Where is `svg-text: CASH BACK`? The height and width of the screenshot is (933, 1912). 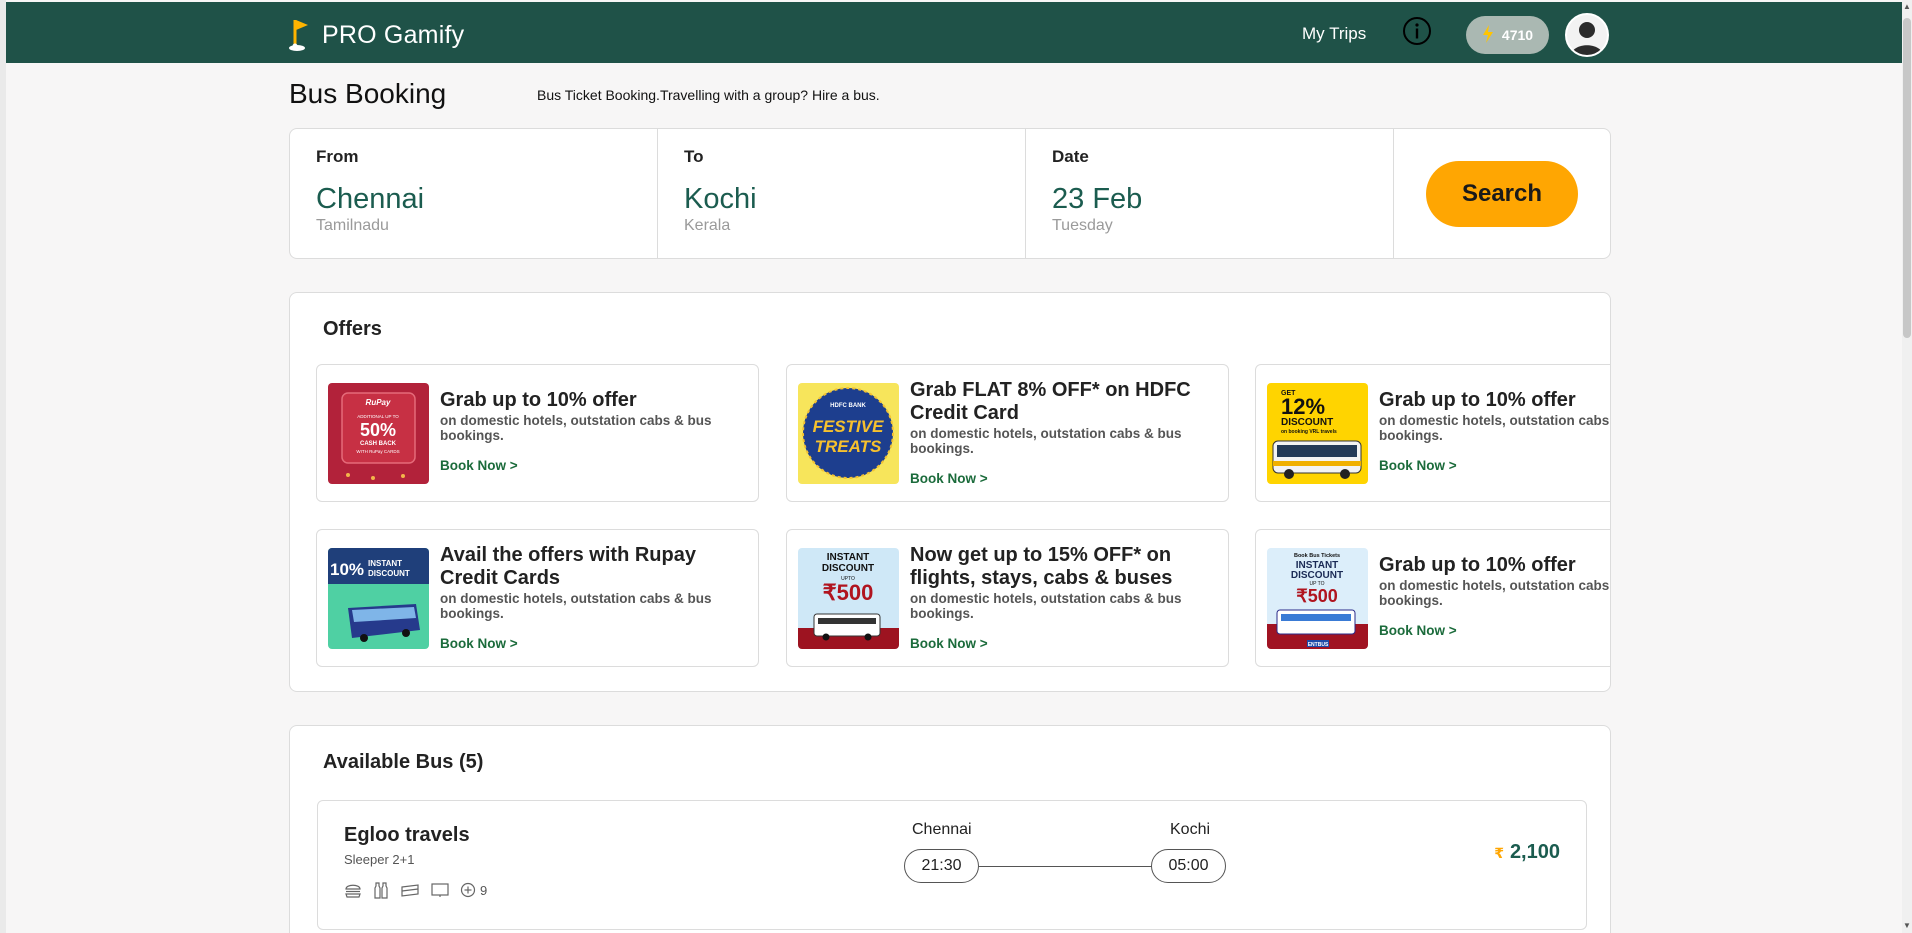 svg-text: CASH BACK is located at coordinates (378, 444).